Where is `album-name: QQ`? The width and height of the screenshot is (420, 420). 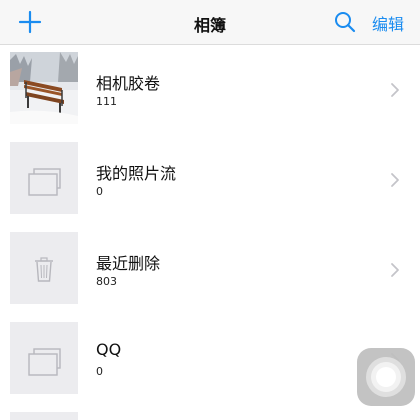 album-name: QQ is located at coordinates (109, 349).